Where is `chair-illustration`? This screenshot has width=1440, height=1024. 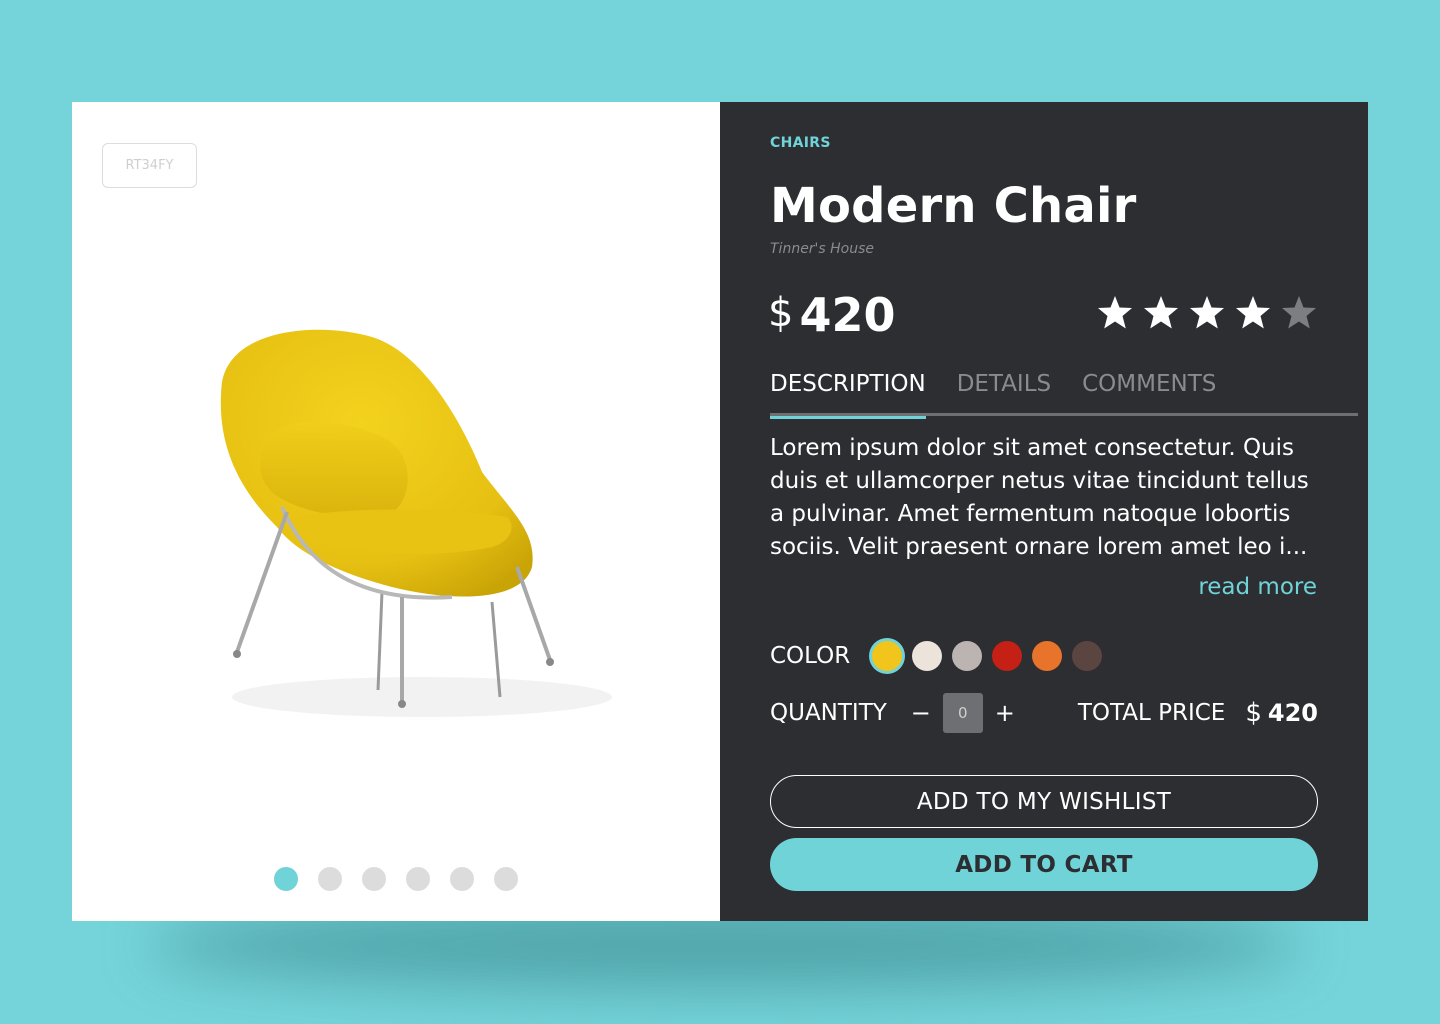
chair-illustration is located at coordinates (416, 523).